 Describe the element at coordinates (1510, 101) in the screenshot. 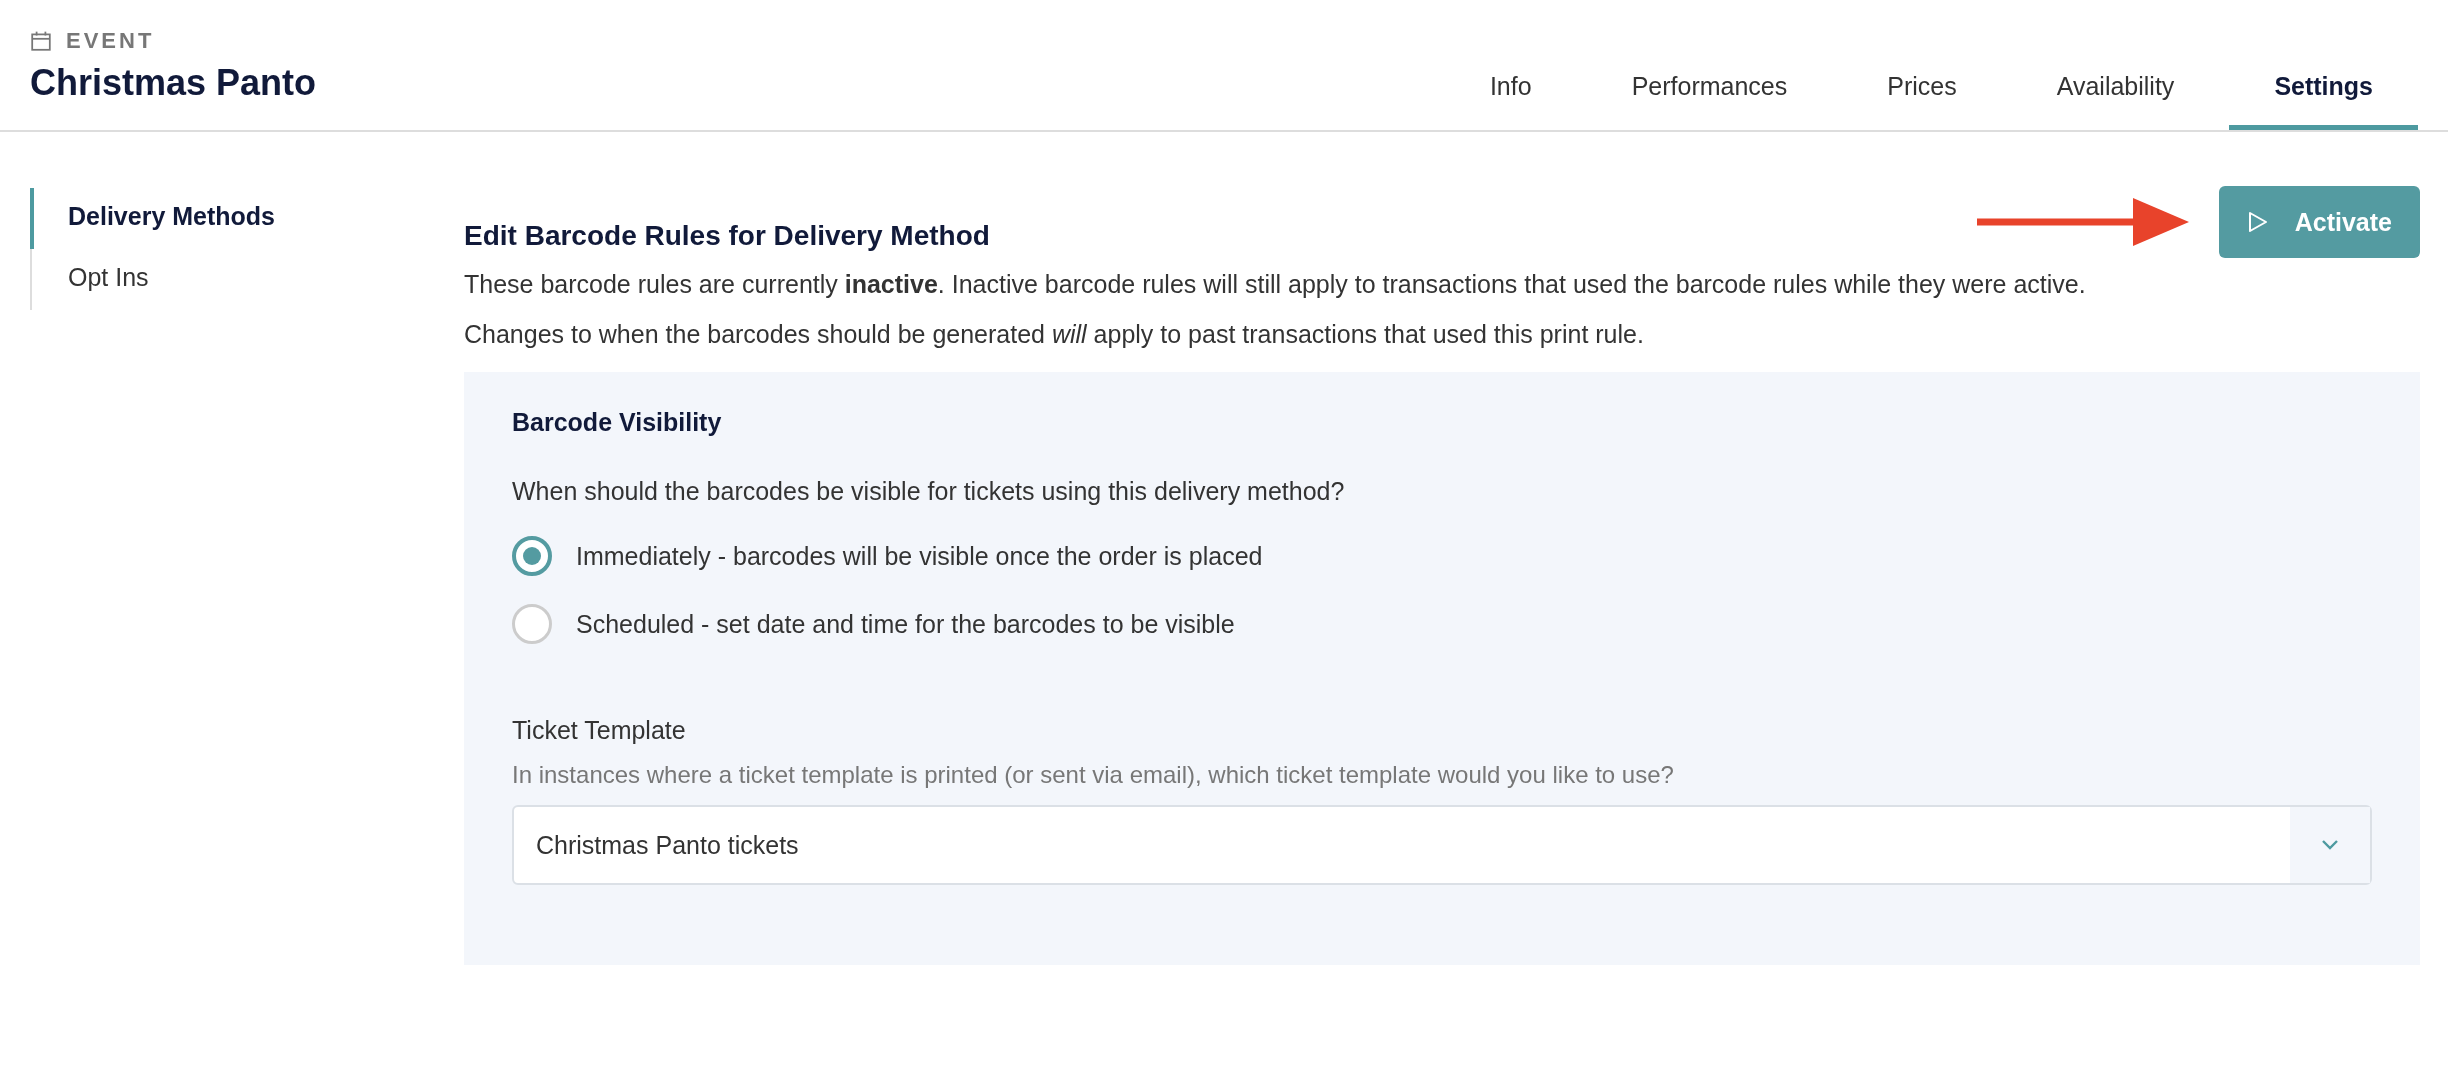

I see `tab: Info` at that location.